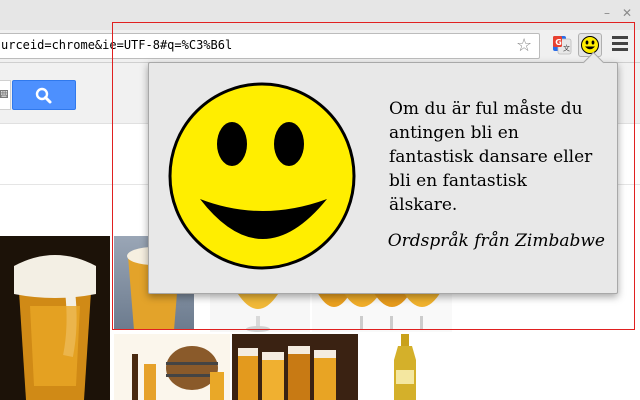 The image size is (640, 400). Describe the element at coordinates (627, 13) in the screenshot. I see `close-button: ✕` at that location.